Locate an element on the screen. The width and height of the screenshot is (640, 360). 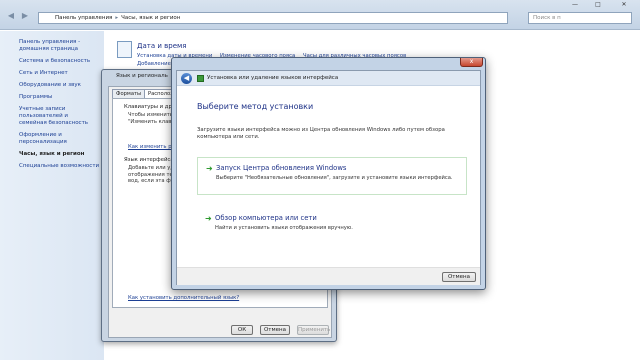
ok-button: ОК is located at coordinates (242, 330).